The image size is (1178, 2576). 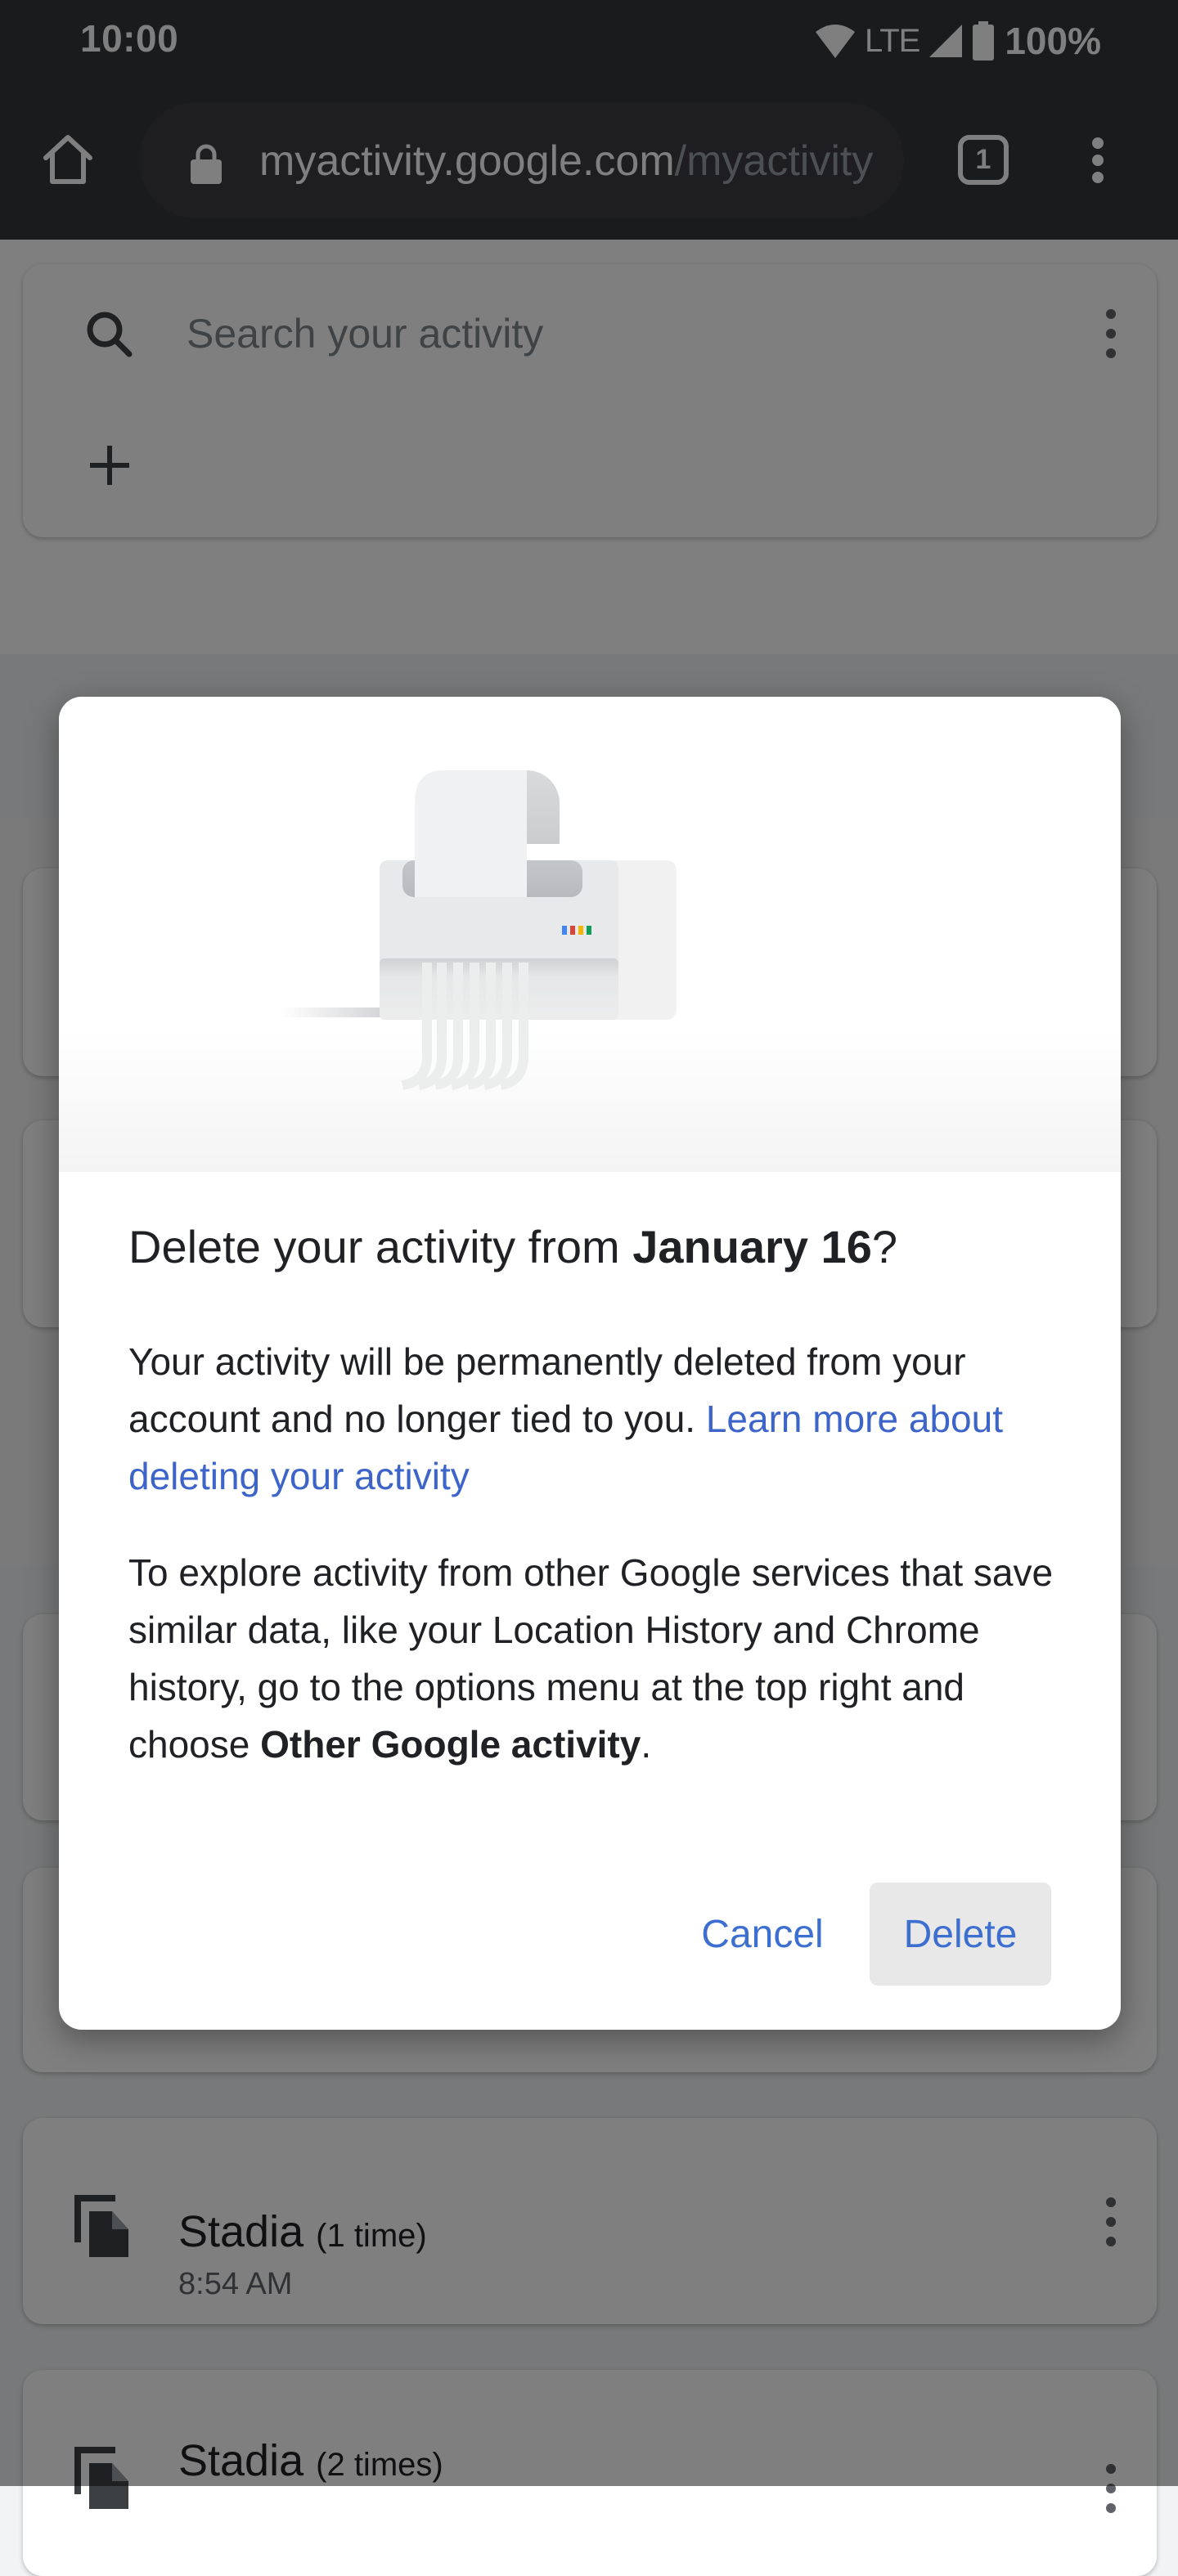 What do you see at coordinates (450, 1744) in the screenshot?
I see `body2-bold: Other Google activity` at bounding box center [450, 1744].